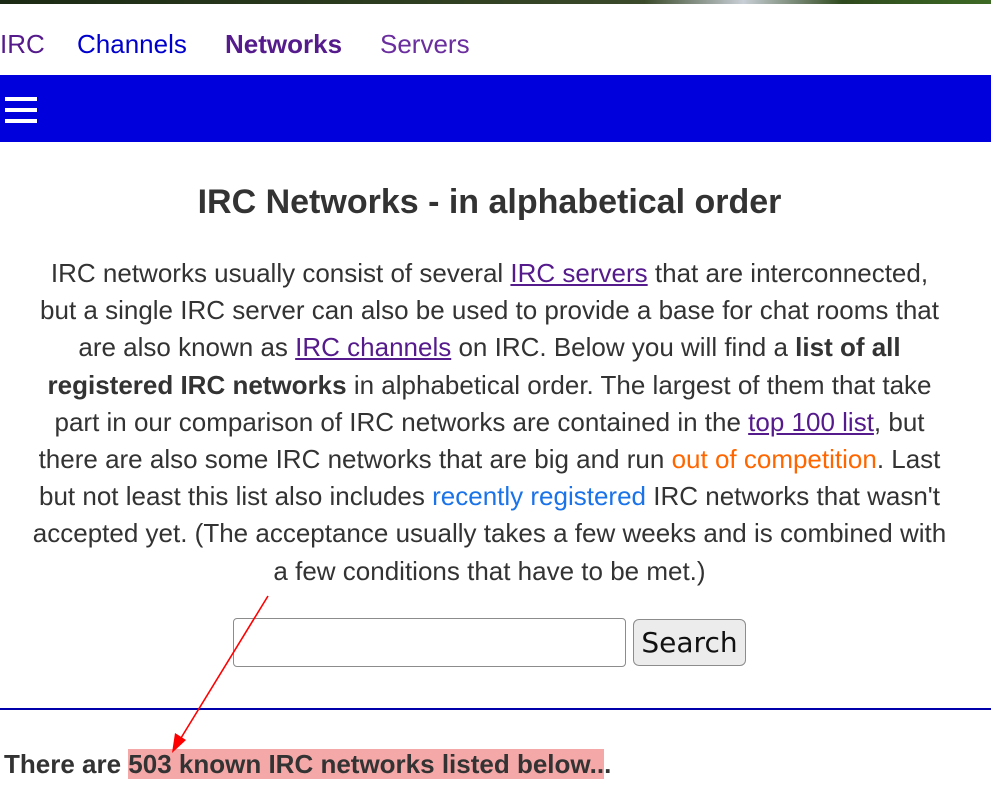  I want to click on hamburger-menu-icon, so click(21, 110).